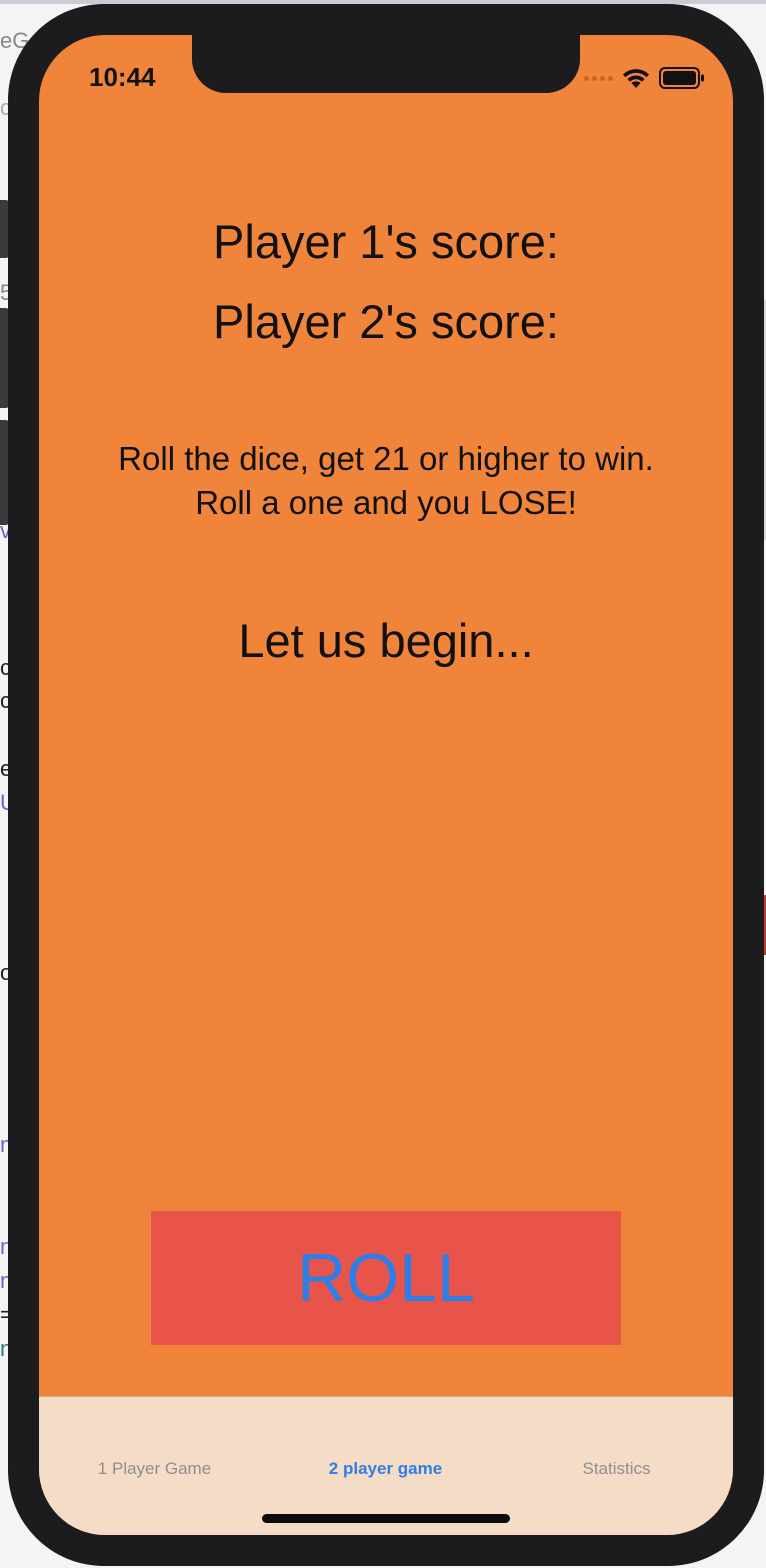 The image size is (766, 1568). What do you see at coordinates (386, 1518) in the screenshot?
I see `home-indicator` at bounding box center [386, 1518].